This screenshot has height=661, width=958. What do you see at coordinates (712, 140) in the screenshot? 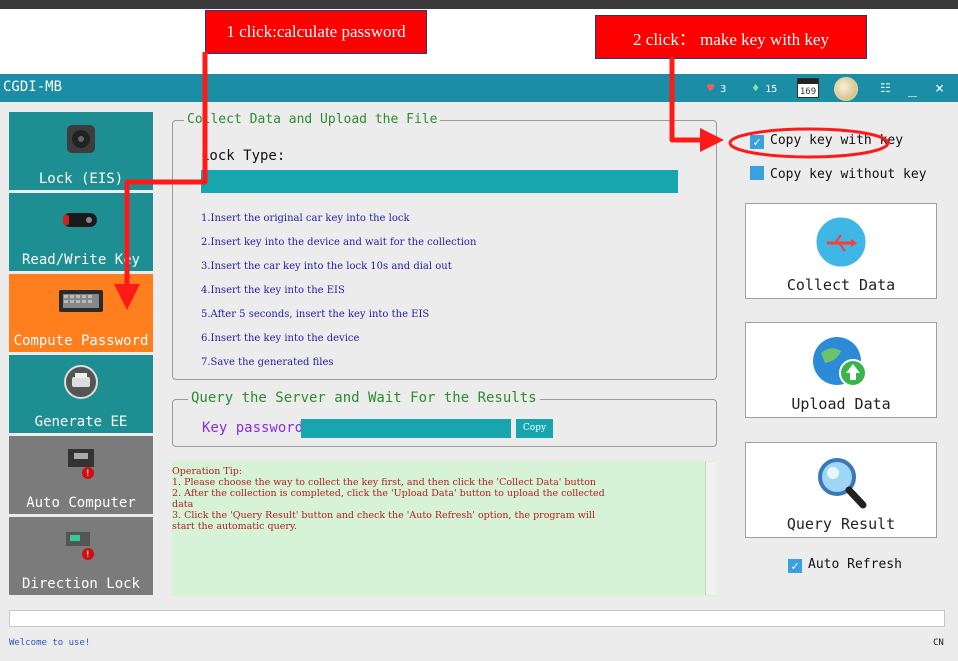
I see `arrow-right-icon` at bounding box center [712, 140].